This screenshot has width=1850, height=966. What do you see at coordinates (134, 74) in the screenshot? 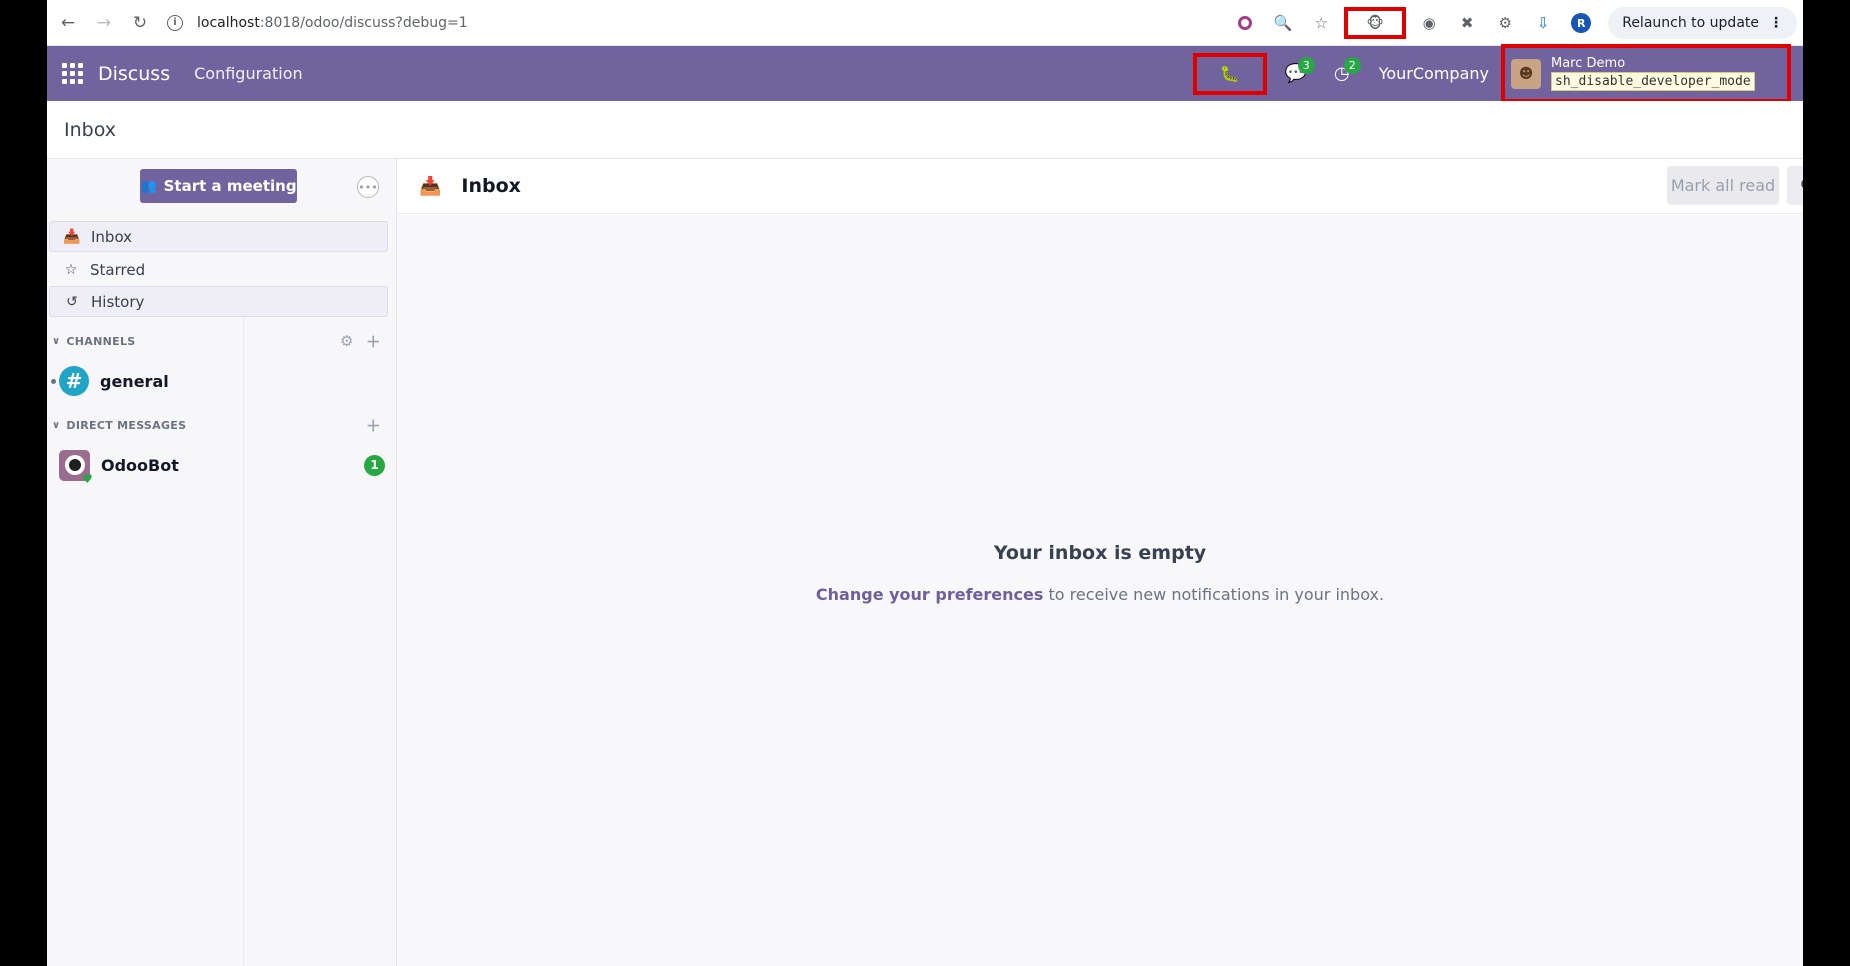
I see `app-name: Discuss` at bounding box center [134, 74].